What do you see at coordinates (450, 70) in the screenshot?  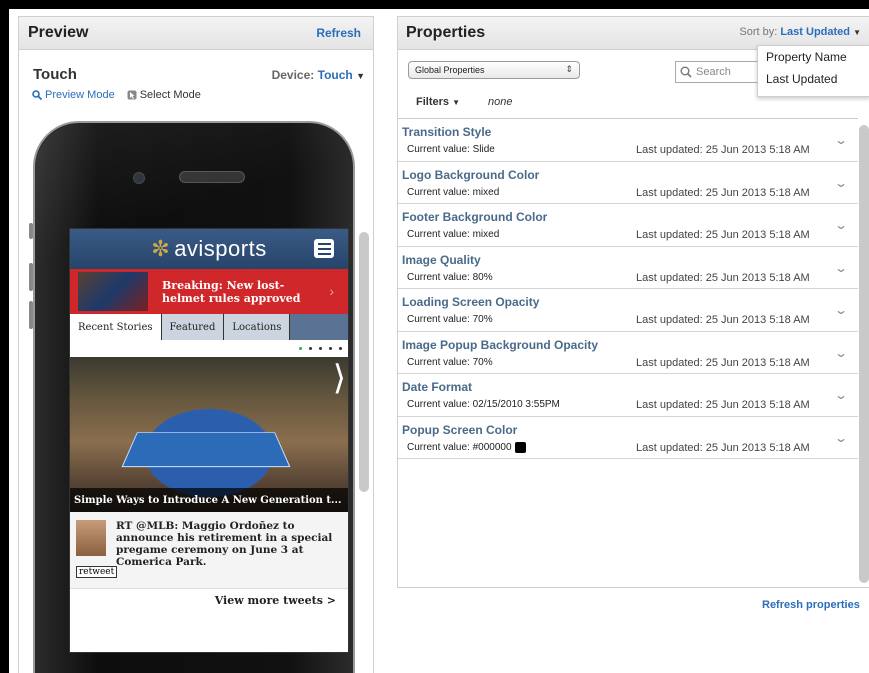 I see `scope-select-value: Global Properties` at bounding box center [450, 70].